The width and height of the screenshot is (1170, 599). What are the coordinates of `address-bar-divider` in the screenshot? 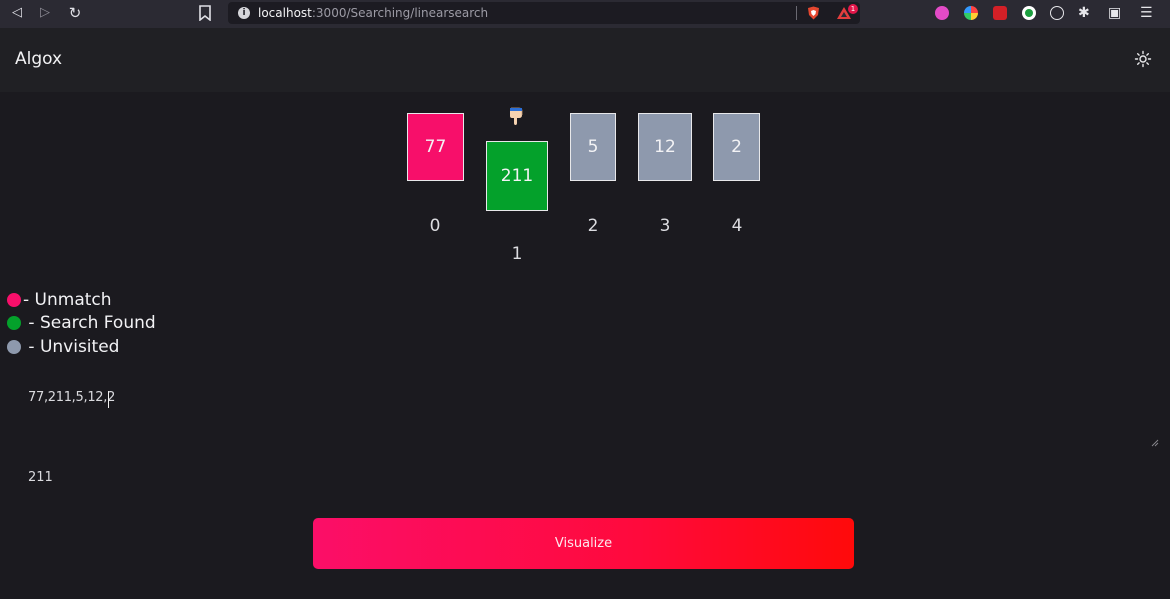 It's located at (796, 13).